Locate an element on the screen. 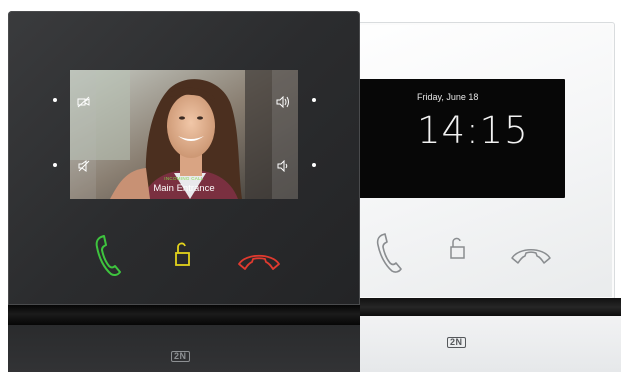 This screenshot has width=621, height=372. white-unit-base: 2N is located at coordinates (475, 344).